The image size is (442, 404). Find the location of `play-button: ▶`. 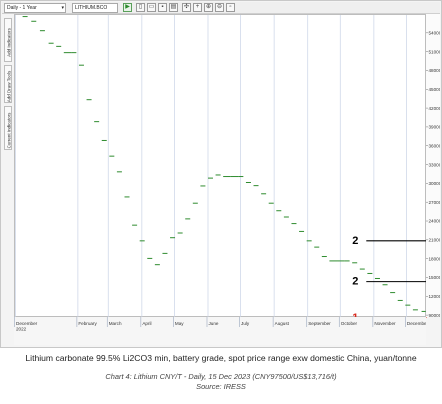

play-button: ▶ is located at coordinates (127, 7).